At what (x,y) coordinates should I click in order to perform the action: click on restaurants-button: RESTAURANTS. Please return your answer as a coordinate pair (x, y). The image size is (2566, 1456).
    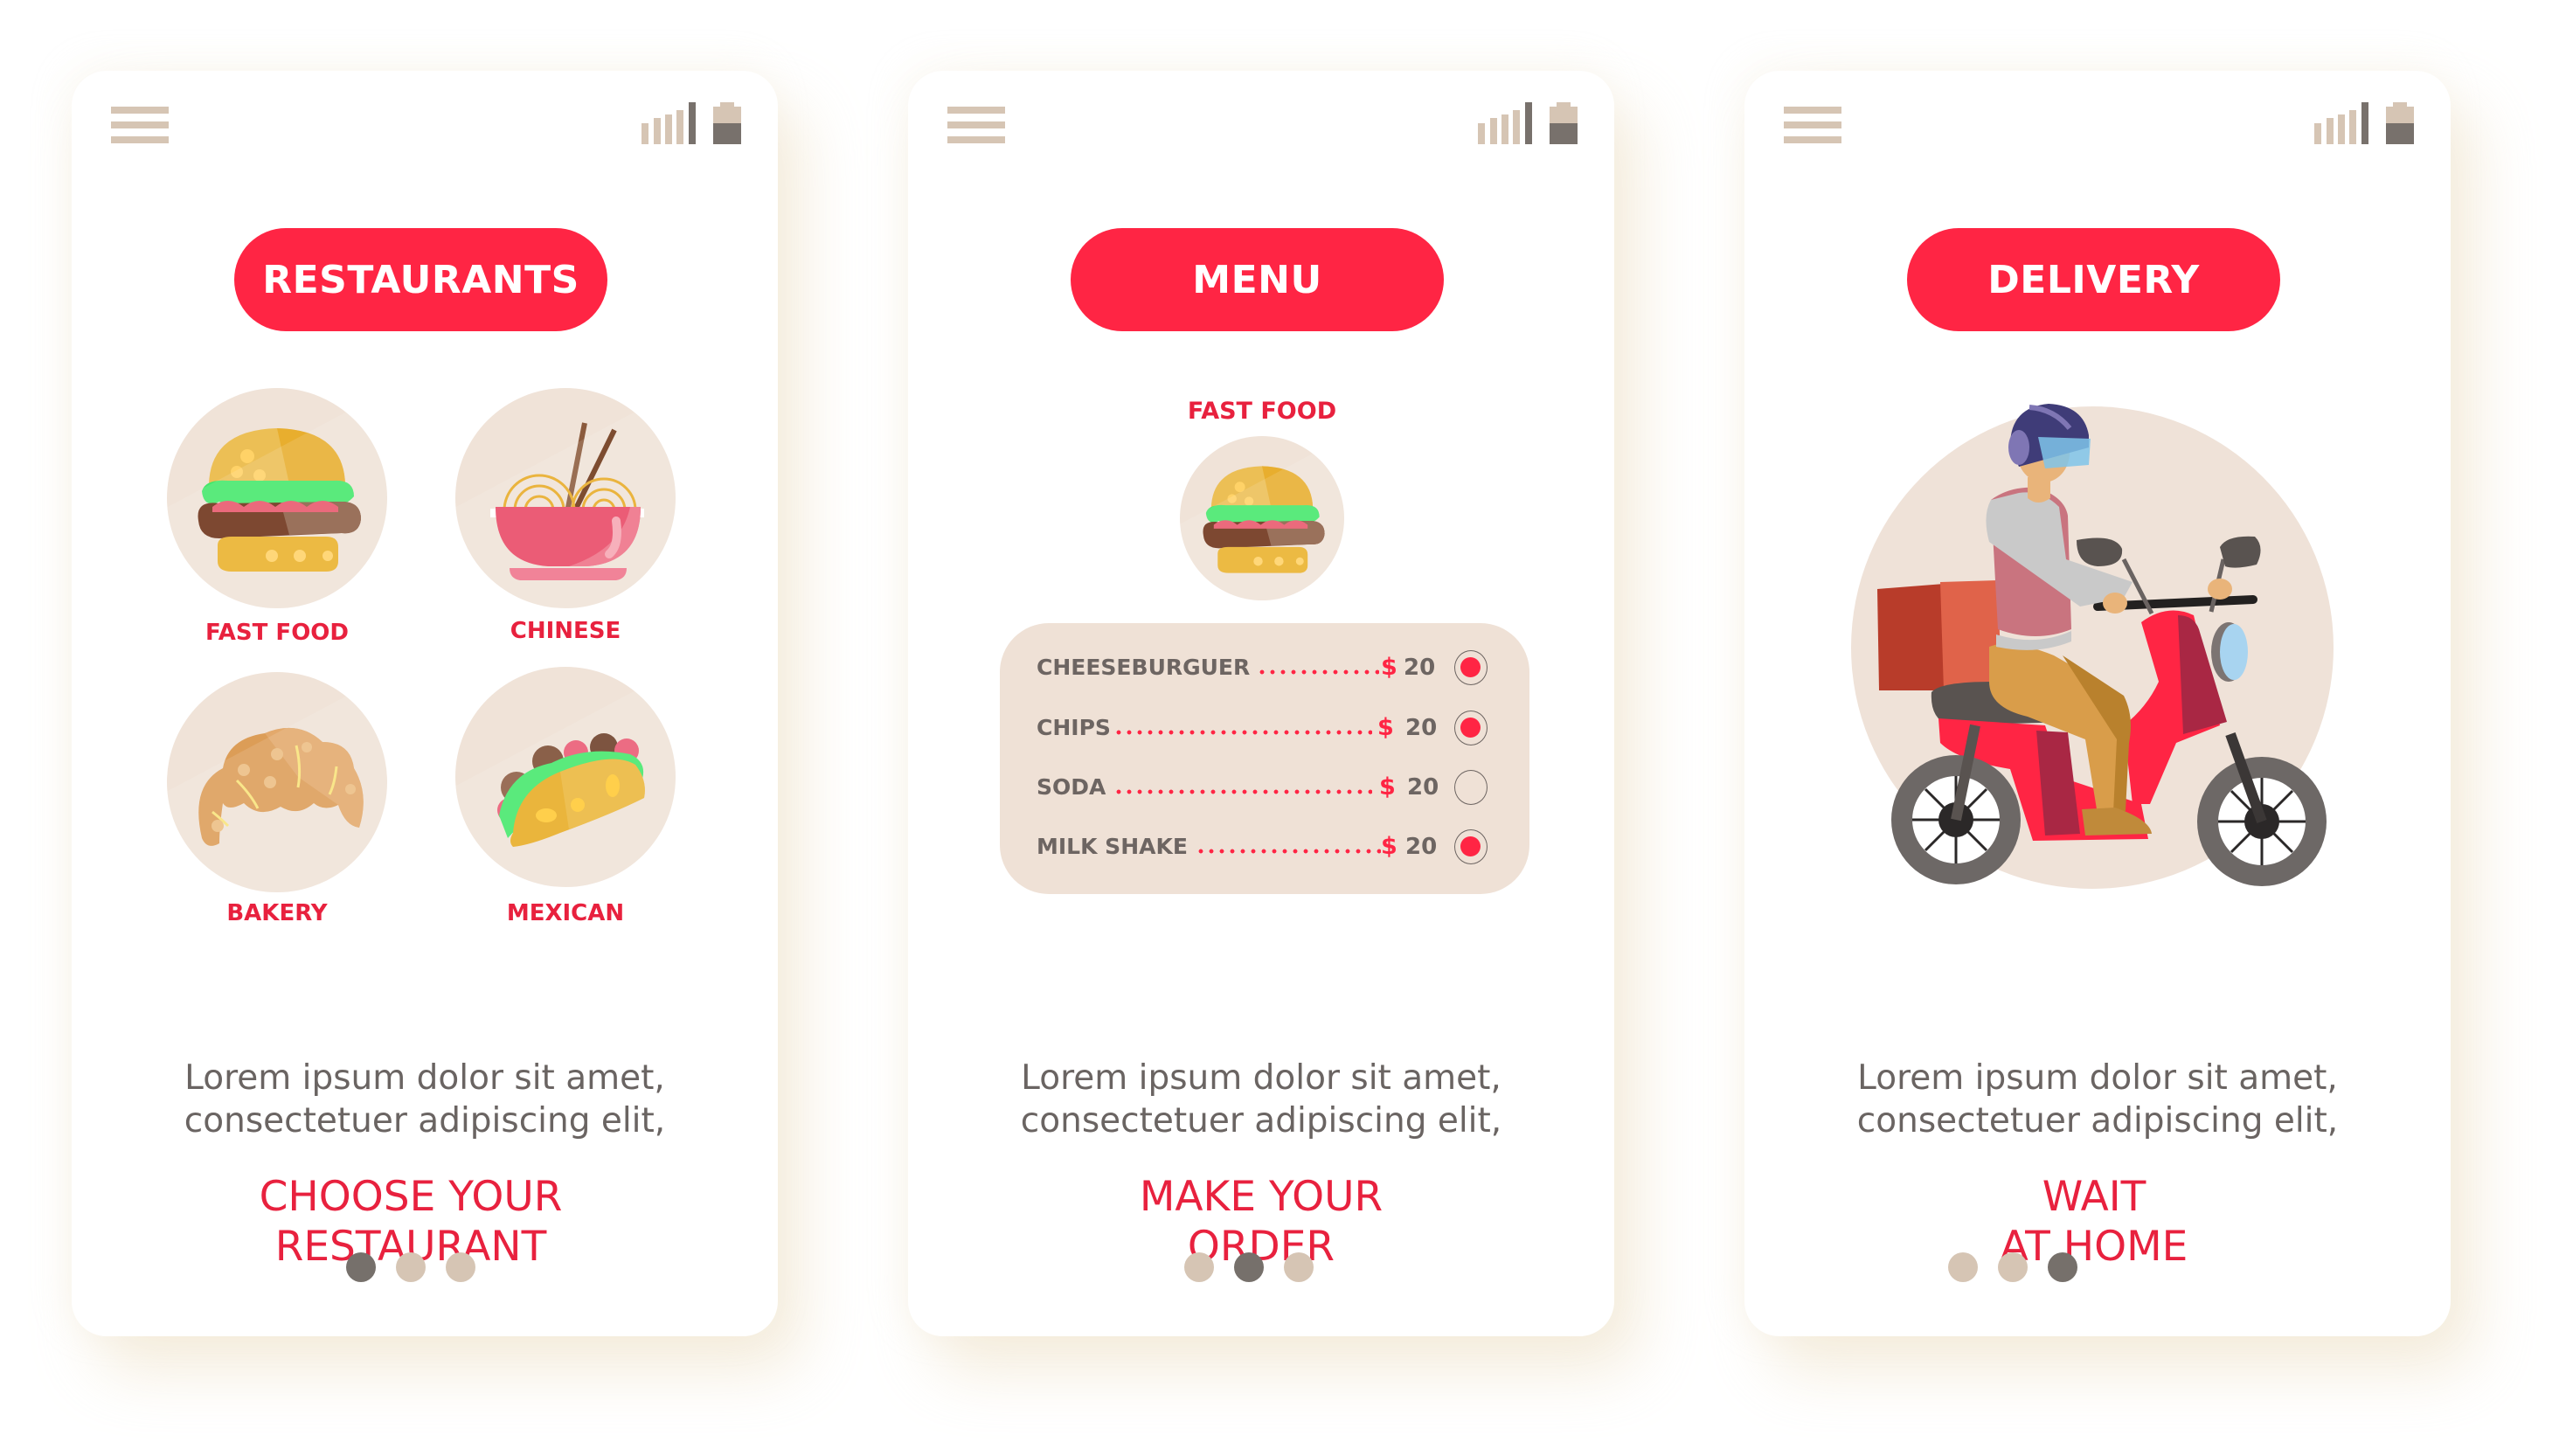
    Looking at the image, I should click on (420, 279).